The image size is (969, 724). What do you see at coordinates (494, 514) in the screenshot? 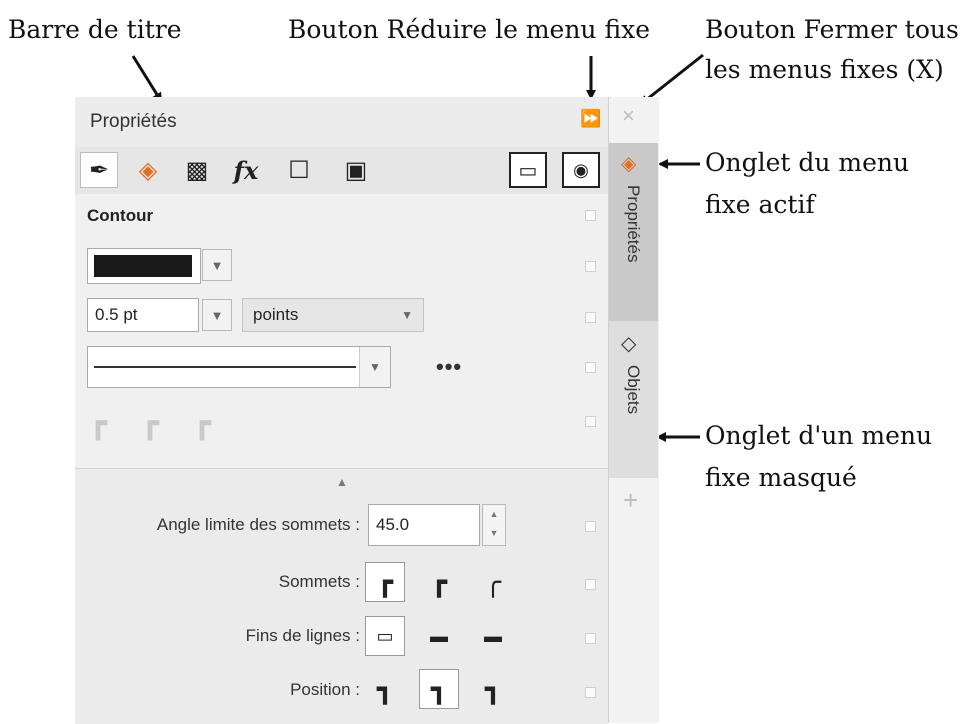
I see `spin-up-icon: ▲` at bounding box center [494, 514].